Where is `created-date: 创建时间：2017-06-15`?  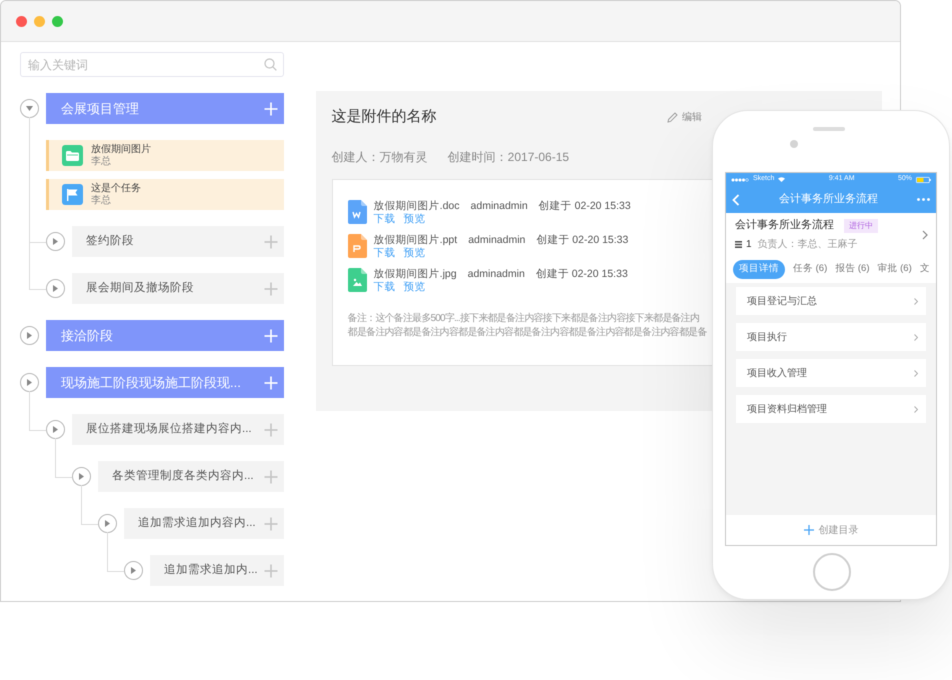 created-date: 创建时间：2017-06-15 is located at coordinates (509, 157).